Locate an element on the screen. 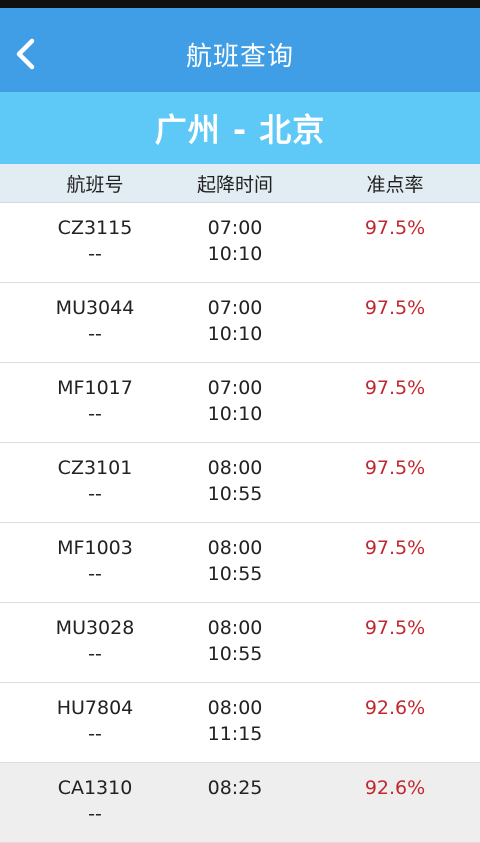  flight-row: CZ3115 -- 07:00 10:10 97.5% is located at coordinates (240, 243).